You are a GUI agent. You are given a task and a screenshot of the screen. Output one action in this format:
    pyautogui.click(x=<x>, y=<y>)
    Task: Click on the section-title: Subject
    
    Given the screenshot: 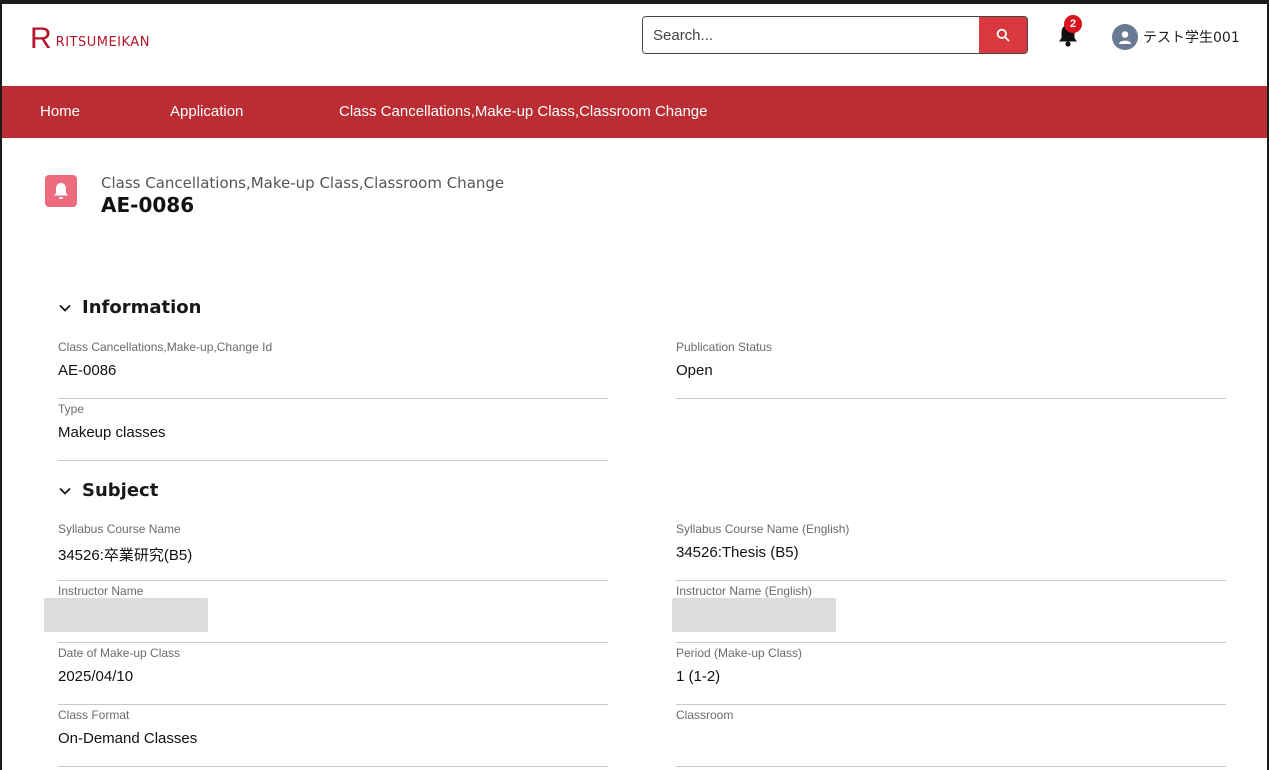 What is the action you would take?
    pyautogui.click(x=120, y=490)
    